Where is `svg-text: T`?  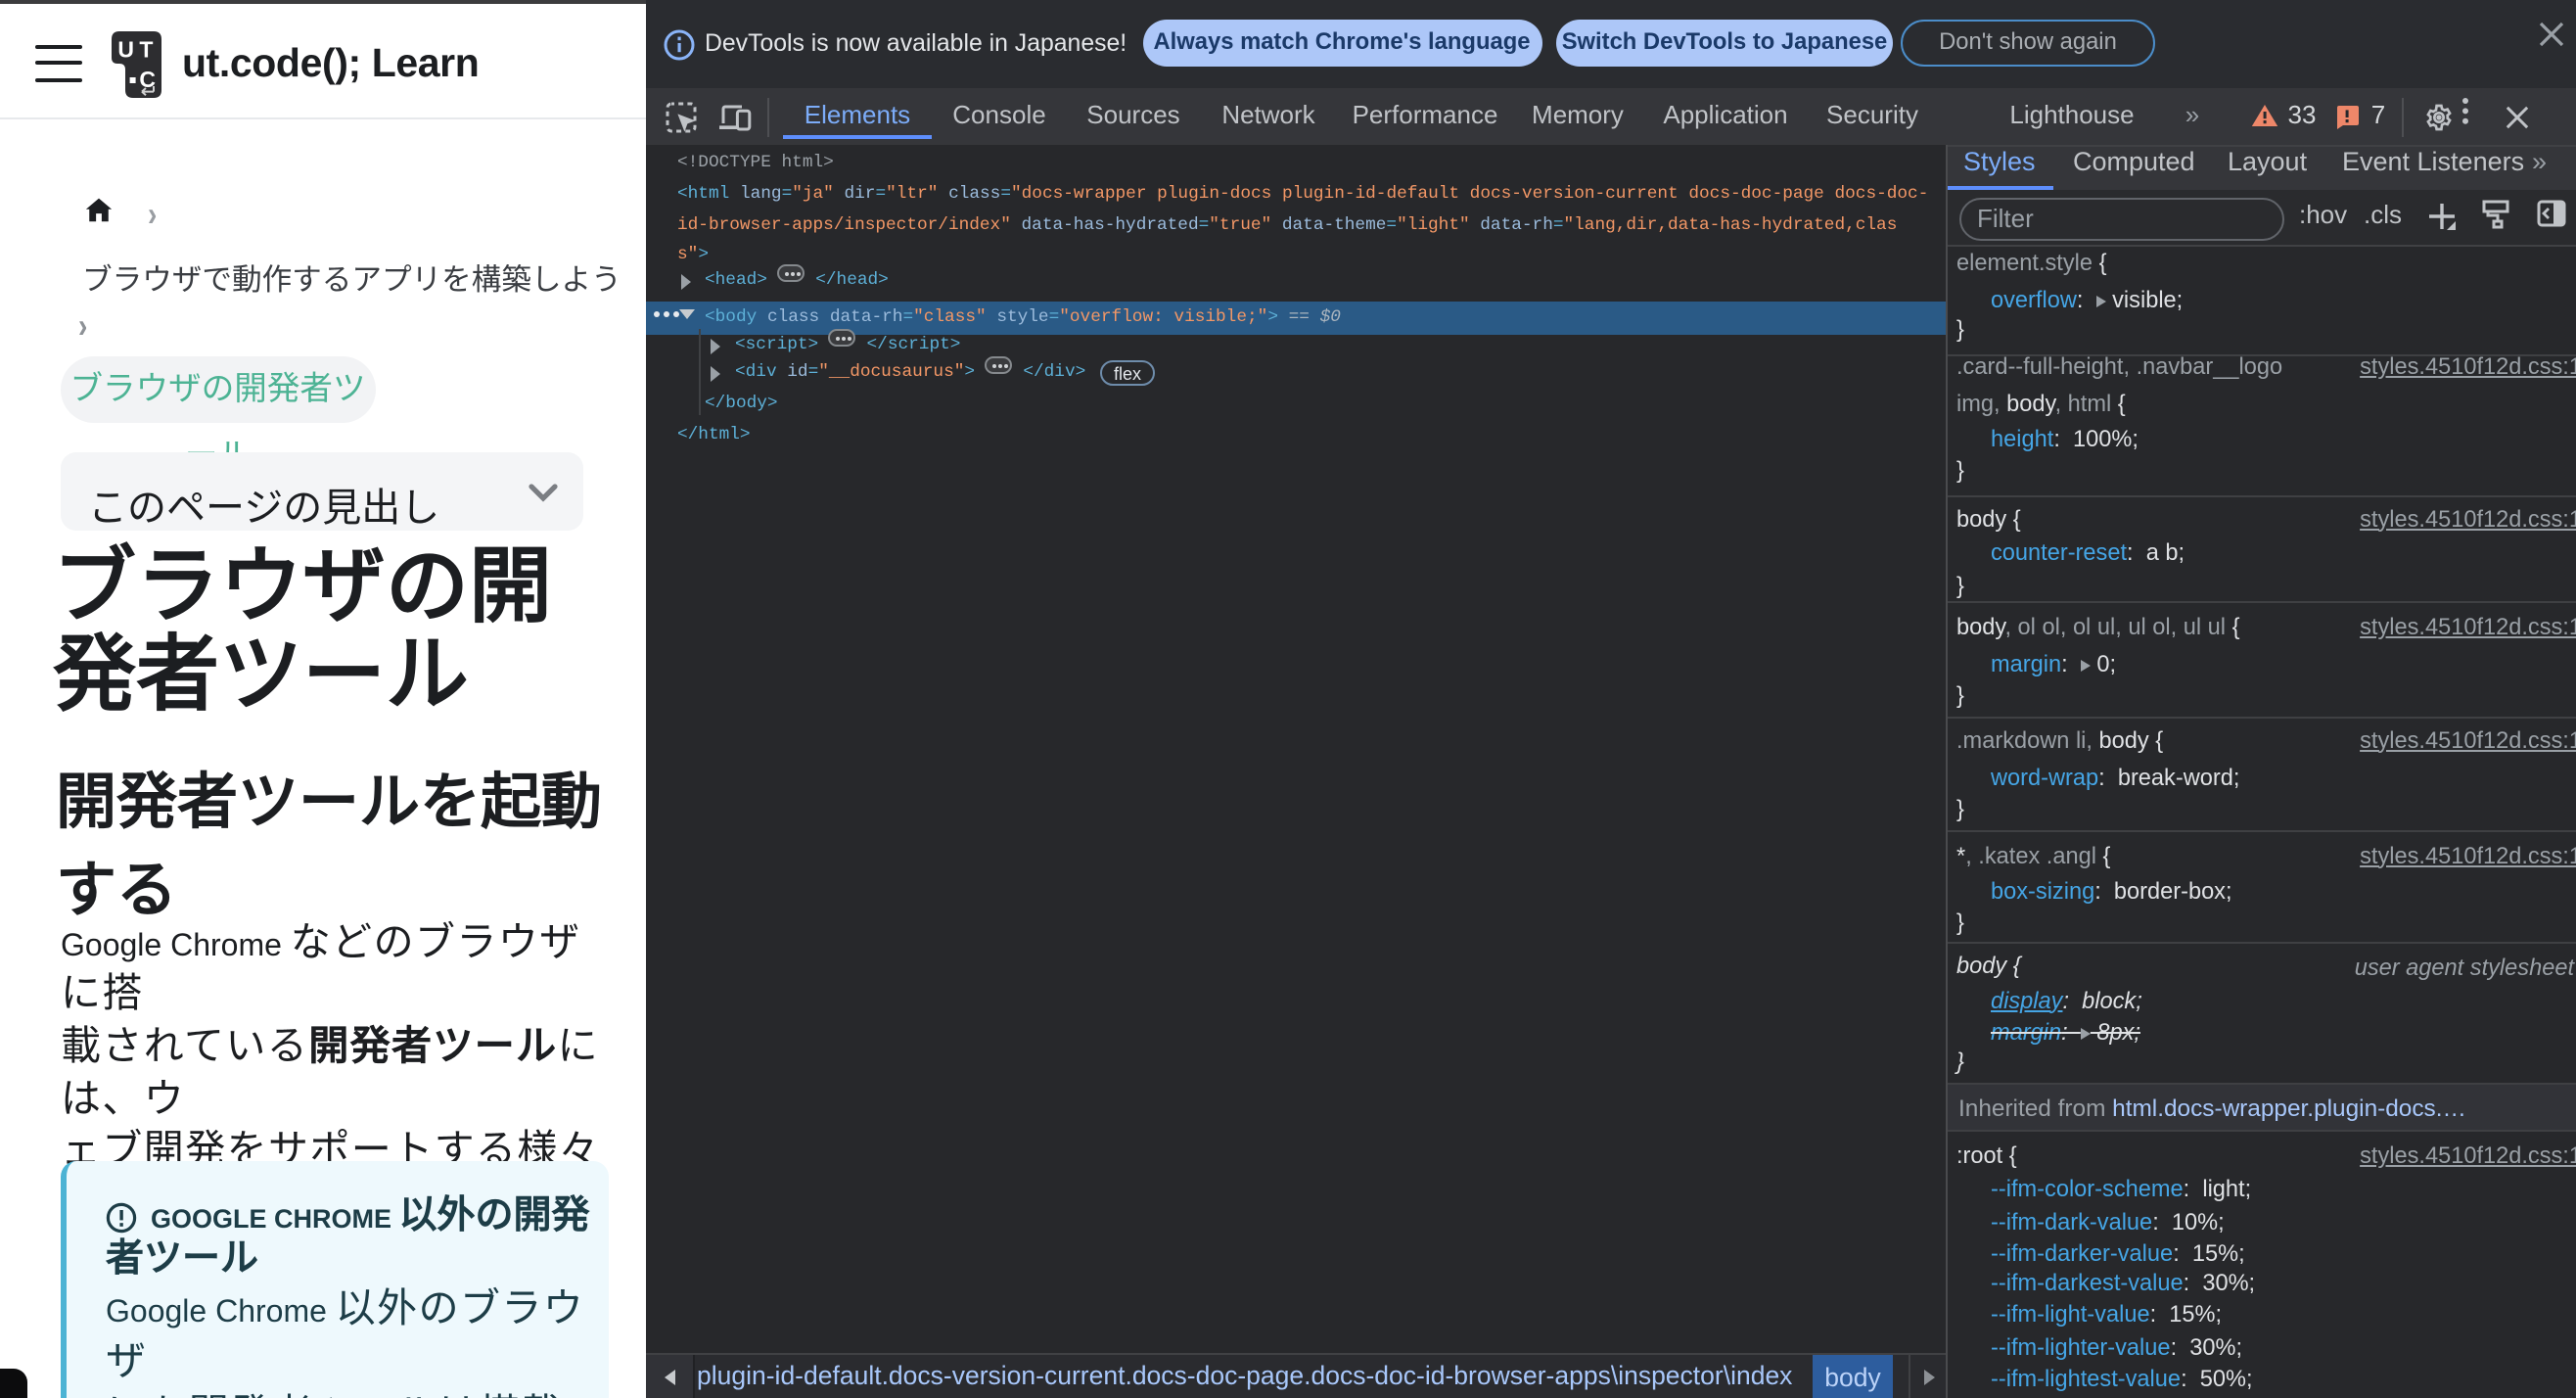 svg-text: T is located at coordinates (145, 49).